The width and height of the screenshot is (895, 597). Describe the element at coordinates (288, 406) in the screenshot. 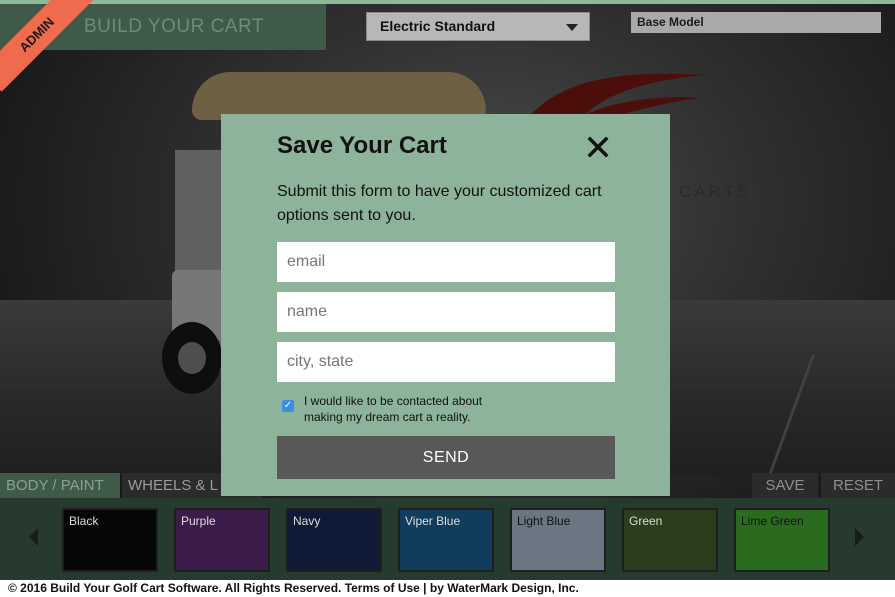

I see `contact-checkbox: ✓` at that location.